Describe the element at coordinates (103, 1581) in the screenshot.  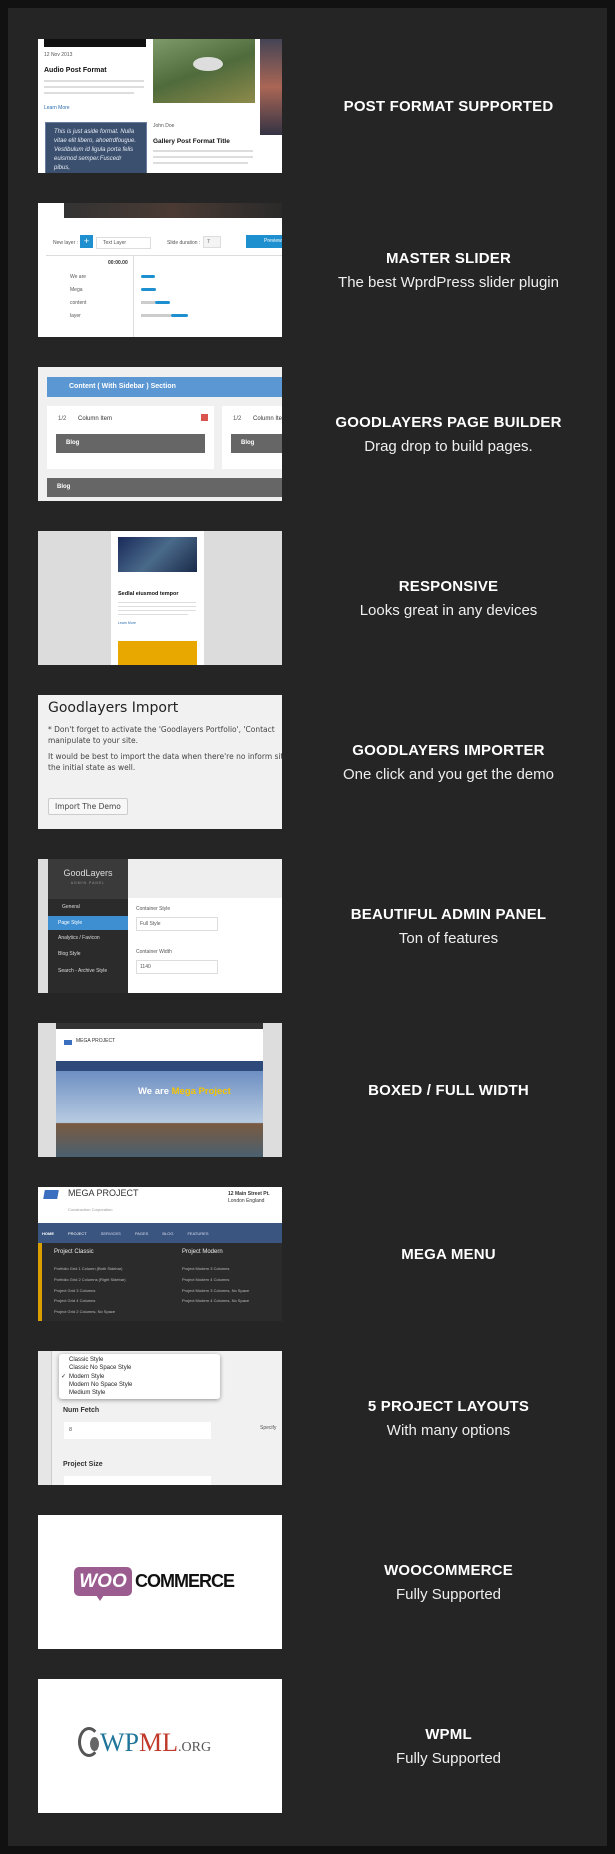
I see `woo-mark: WOO` at that location.